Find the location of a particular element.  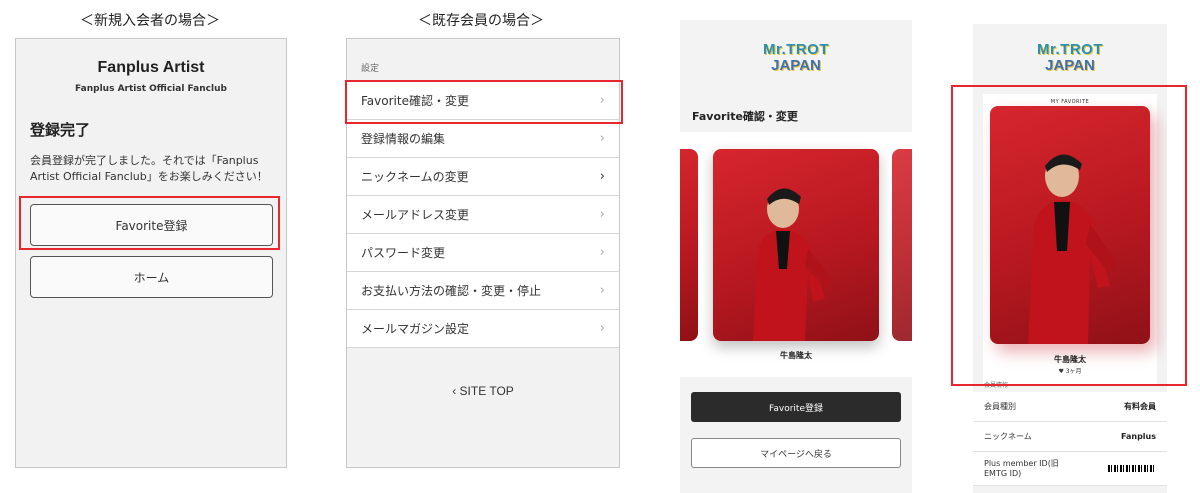

menu-item-label: ニックネームの変更 is located at coordinates (415, 177).